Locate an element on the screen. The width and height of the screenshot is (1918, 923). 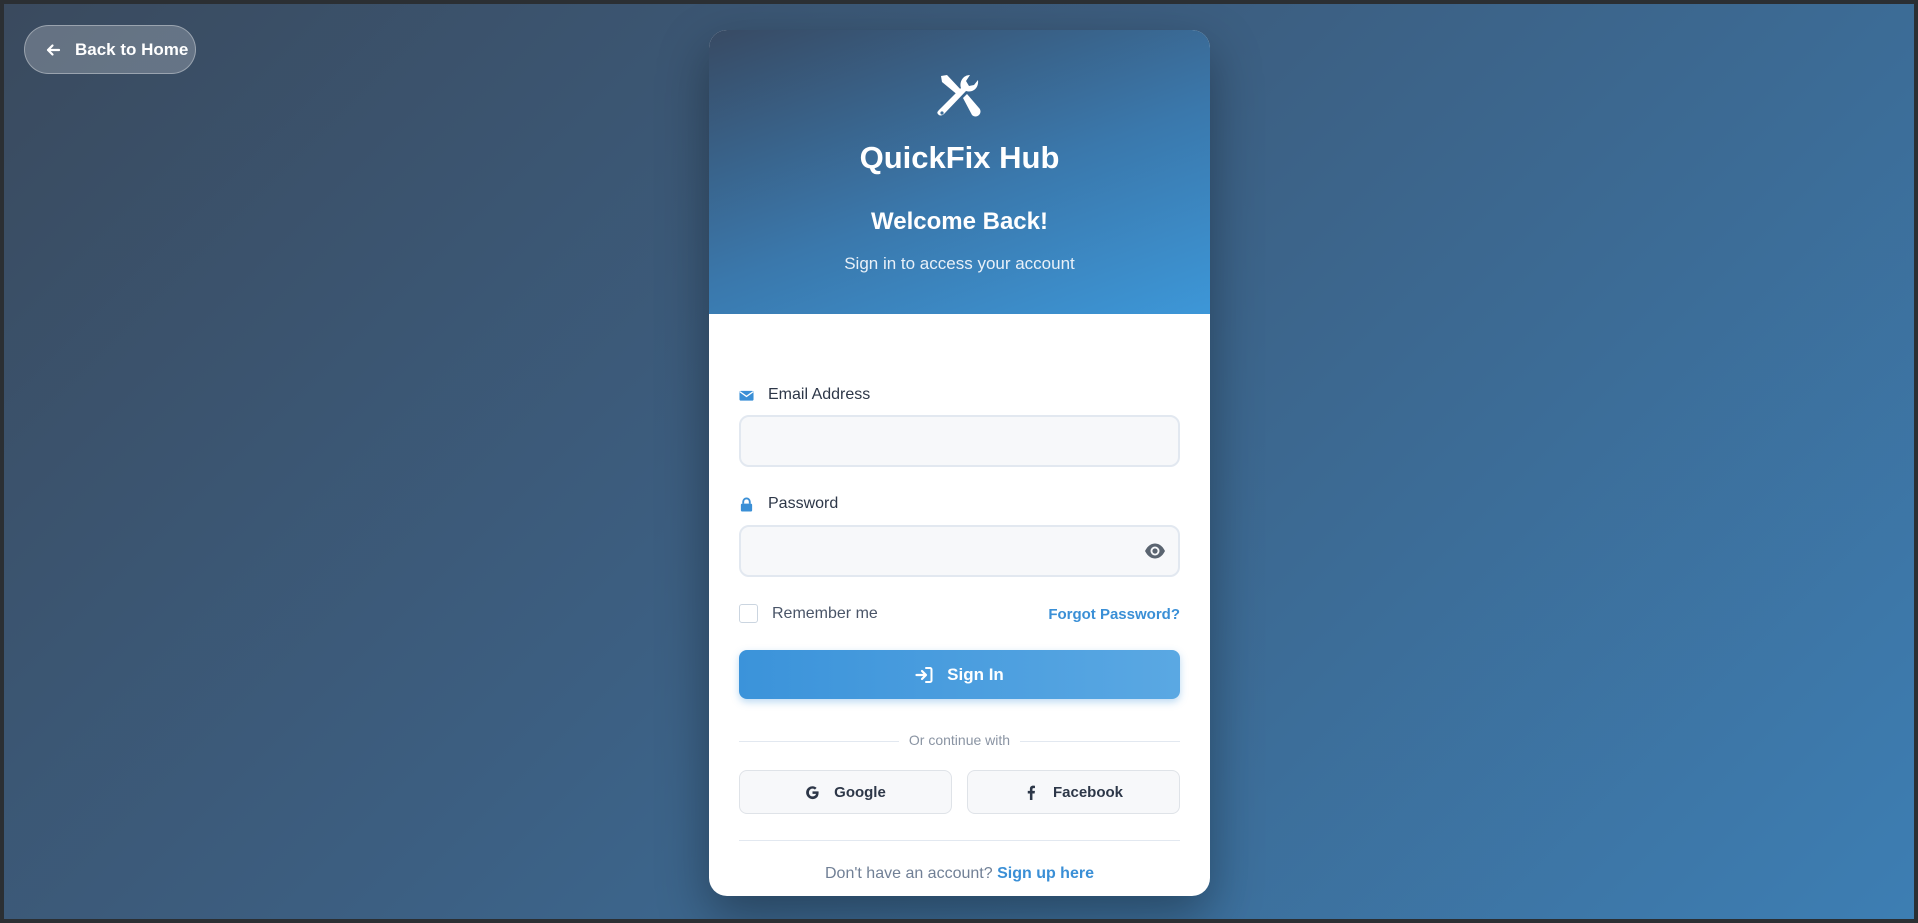
remember-me-label: Remember me is located at coordinates (825, 613).